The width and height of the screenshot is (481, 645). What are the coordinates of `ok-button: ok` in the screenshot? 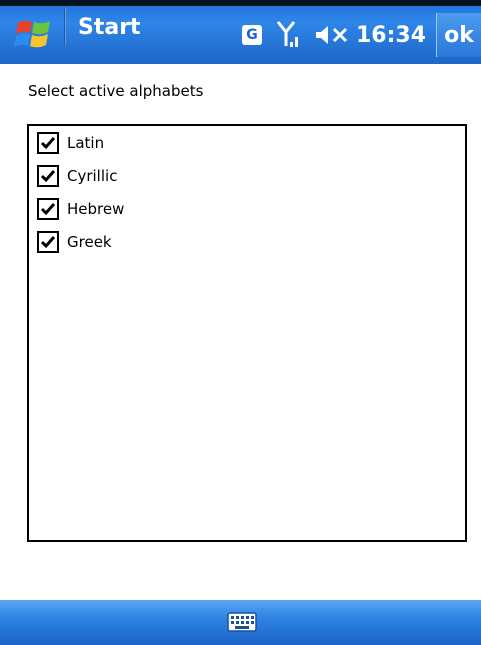 It's located at (458, 35).